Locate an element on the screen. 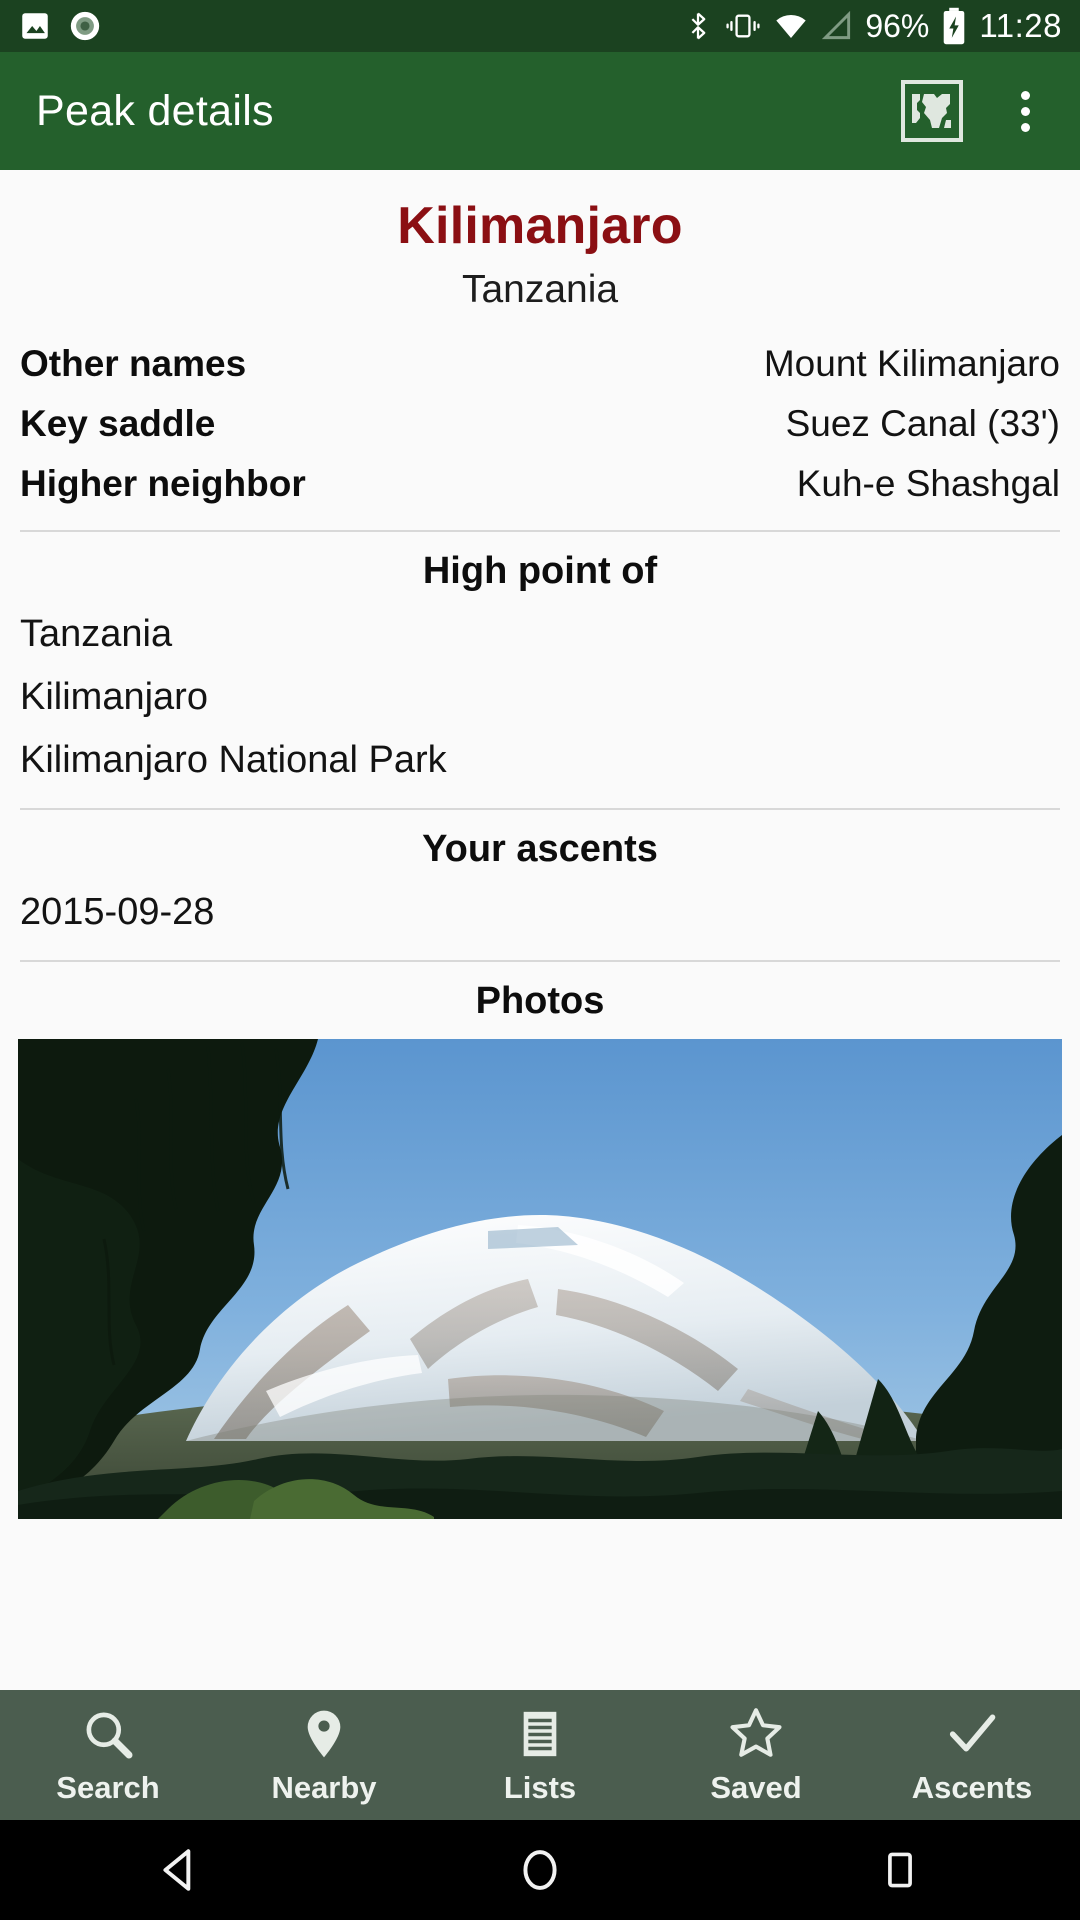 This screenshot has width=1080, height=1920. status-bar: 96% 11:28 is located at coordinates (540, 26).